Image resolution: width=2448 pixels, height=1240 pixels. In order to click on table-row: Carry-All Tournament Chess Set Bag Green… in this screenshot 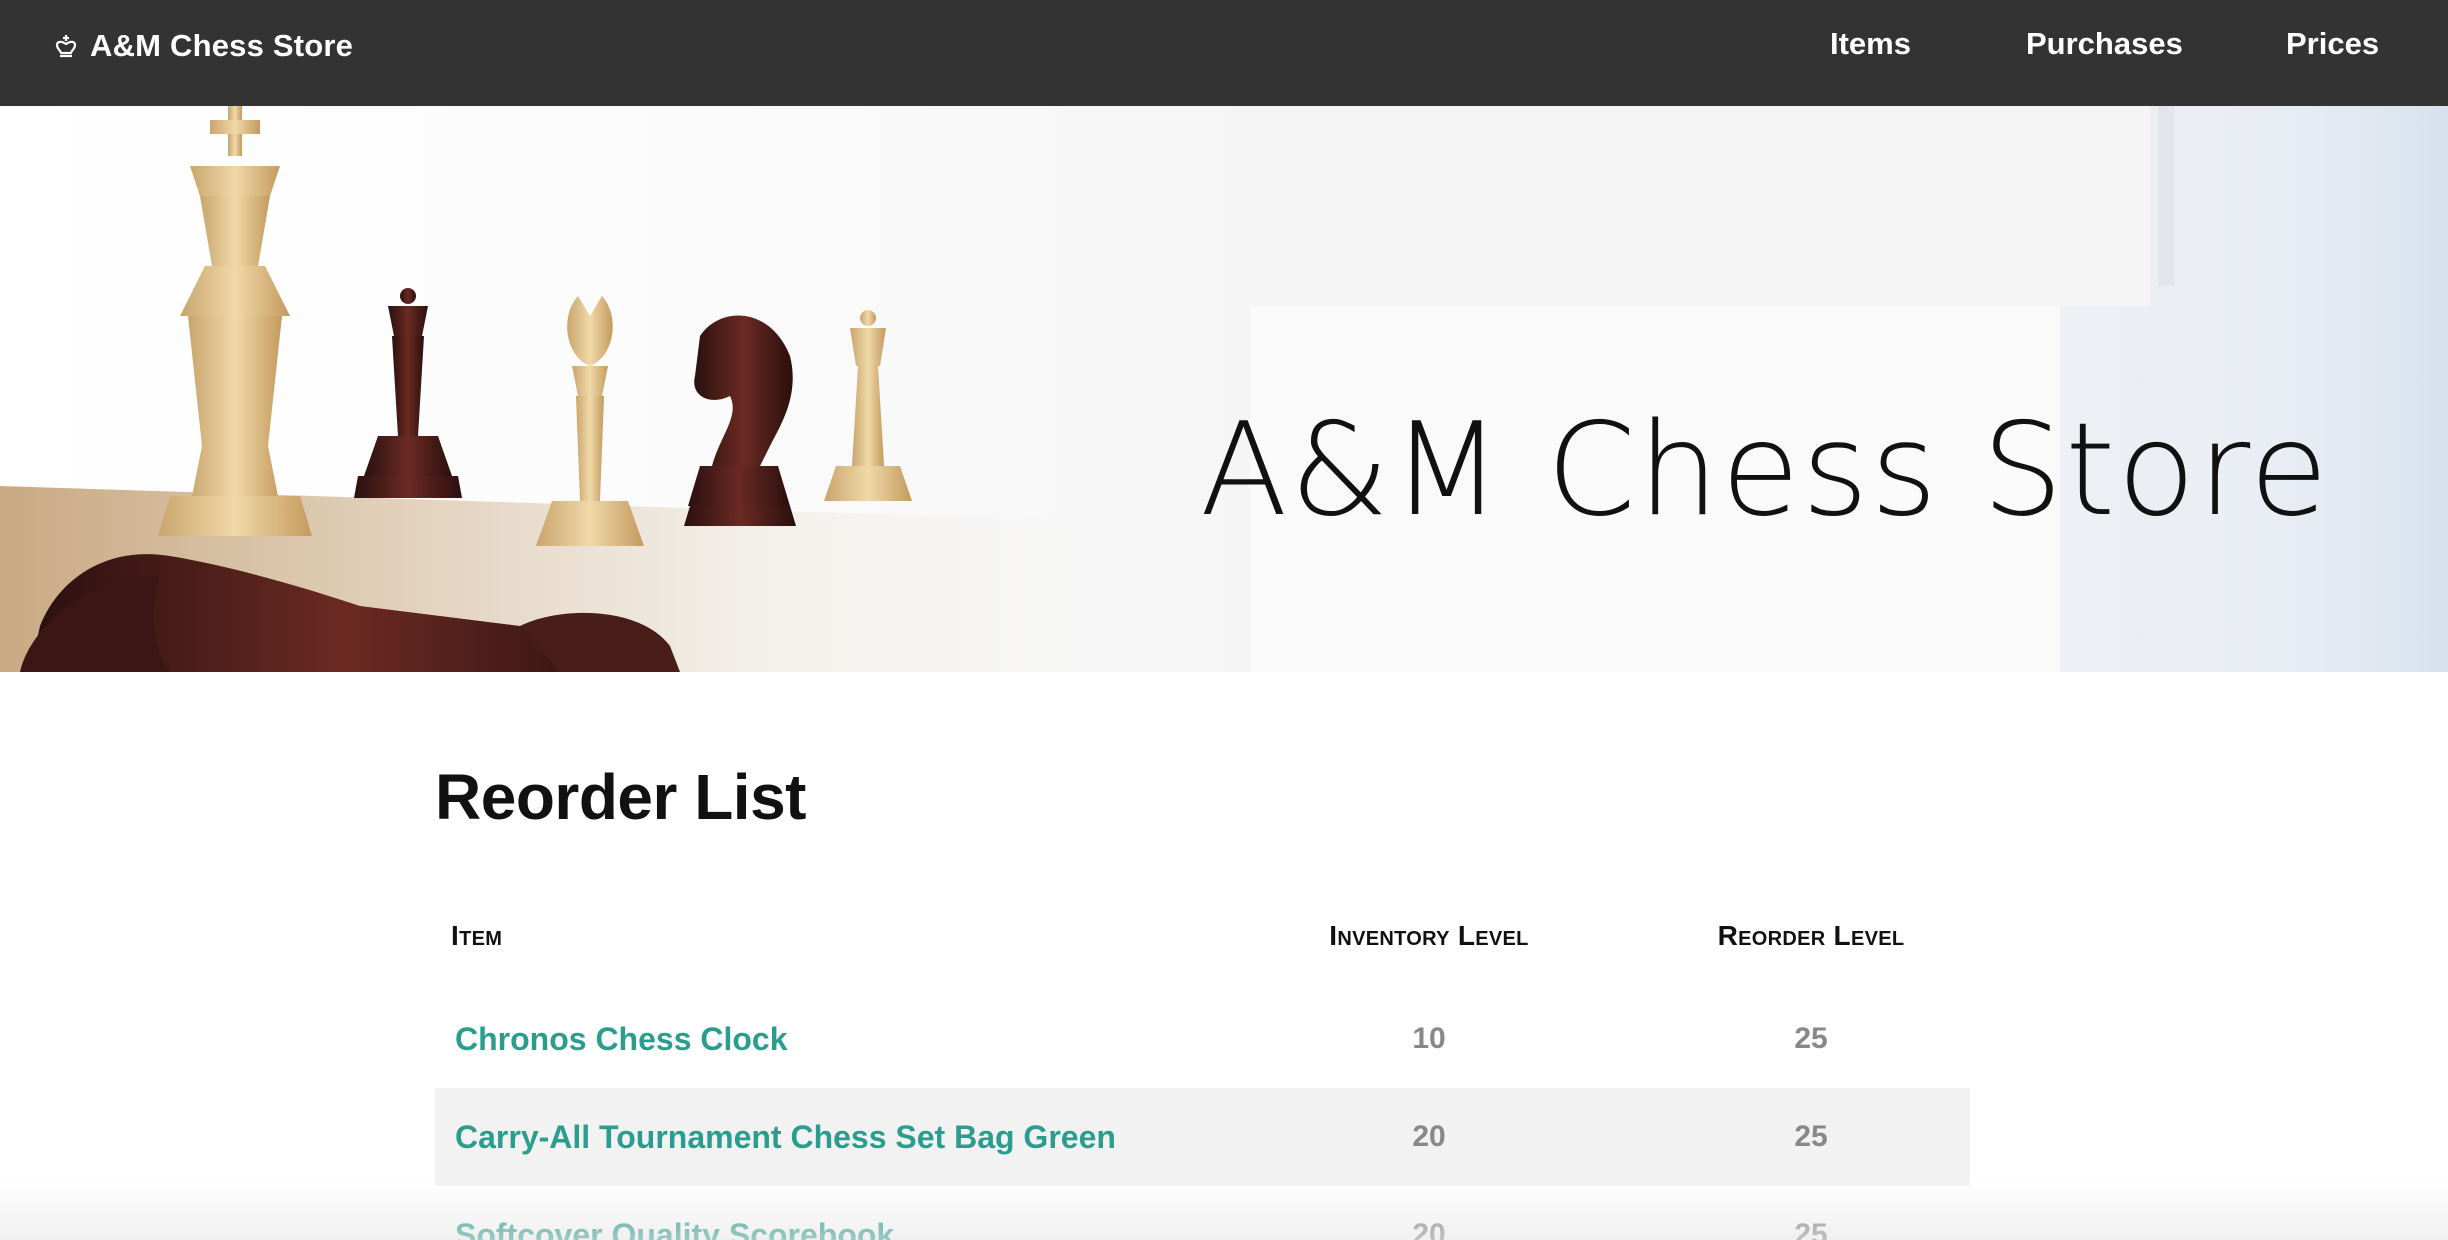, I will do `click(1202, 1137)`.